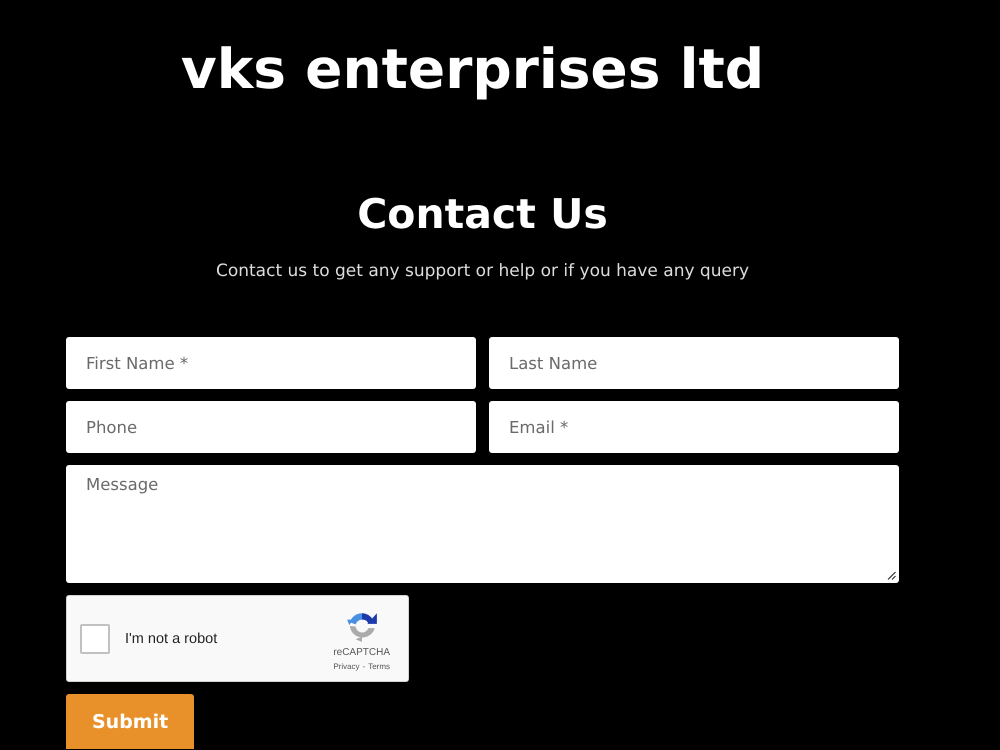 This screenshot has height=750, width=1000. I want to click on contact-subtitle: Contact us to get any support or help or if you have any query, so click(483, 271).